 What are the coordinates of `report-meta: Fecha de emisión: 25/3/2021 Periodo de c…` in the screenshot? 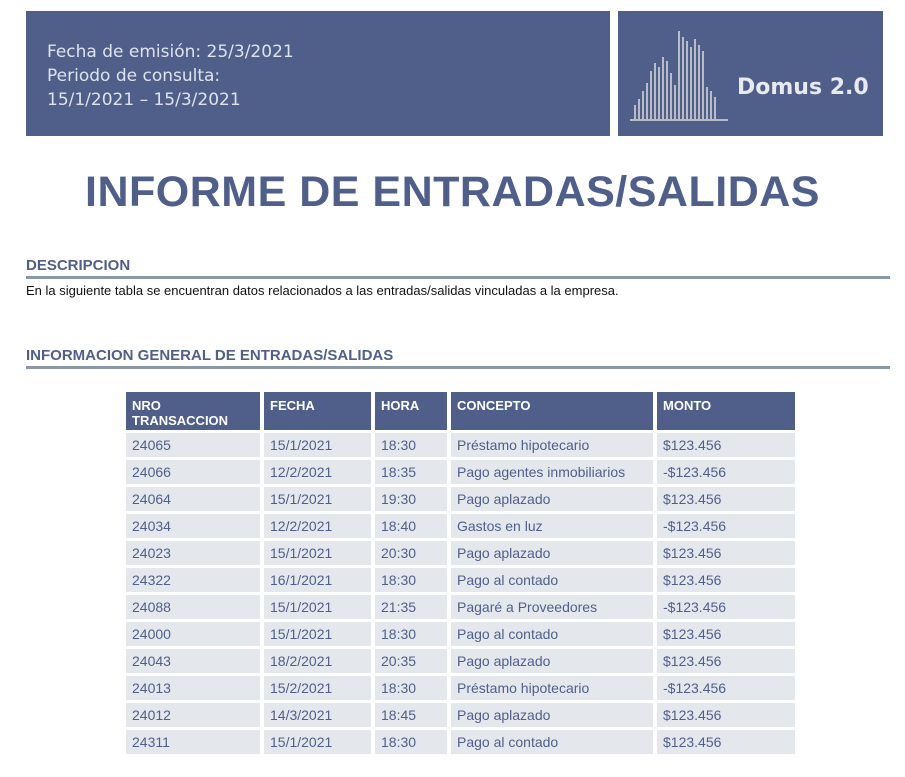 It's located at (170, 76).